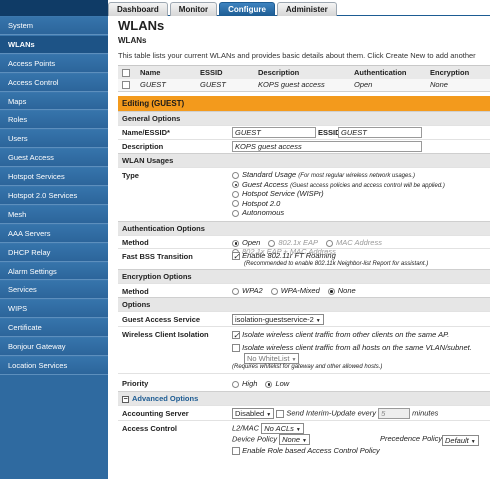 The width and height of the screenshot is (490, 479). I want to click on usage-option-label: Guest Access, so click(265, 184).